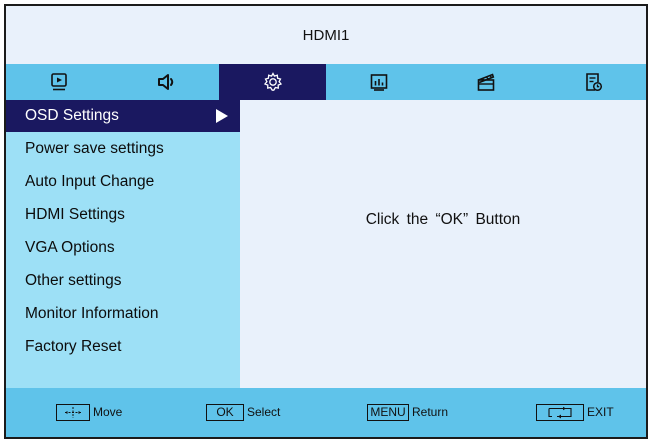  What do you see at coordinates (123, 346) in the screenshot?
I see `menu-item-factory-reset: Factory Reset` at bounding box center [123, 346].